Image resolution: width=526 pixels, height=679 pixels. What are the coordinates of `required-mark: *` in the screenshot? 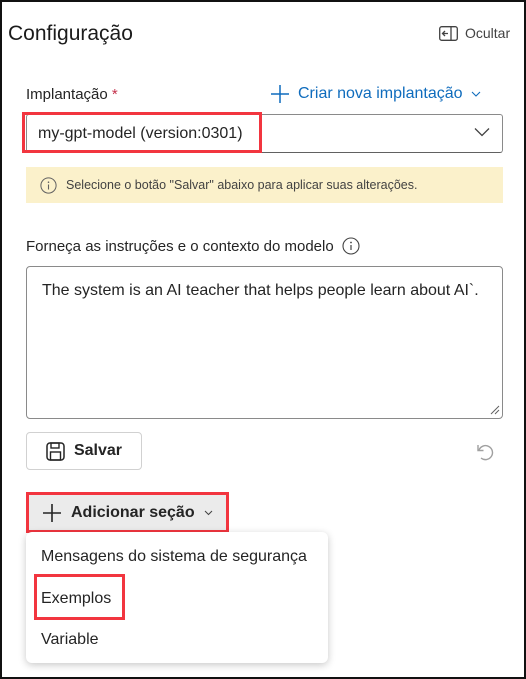 It's located at (114, 94).